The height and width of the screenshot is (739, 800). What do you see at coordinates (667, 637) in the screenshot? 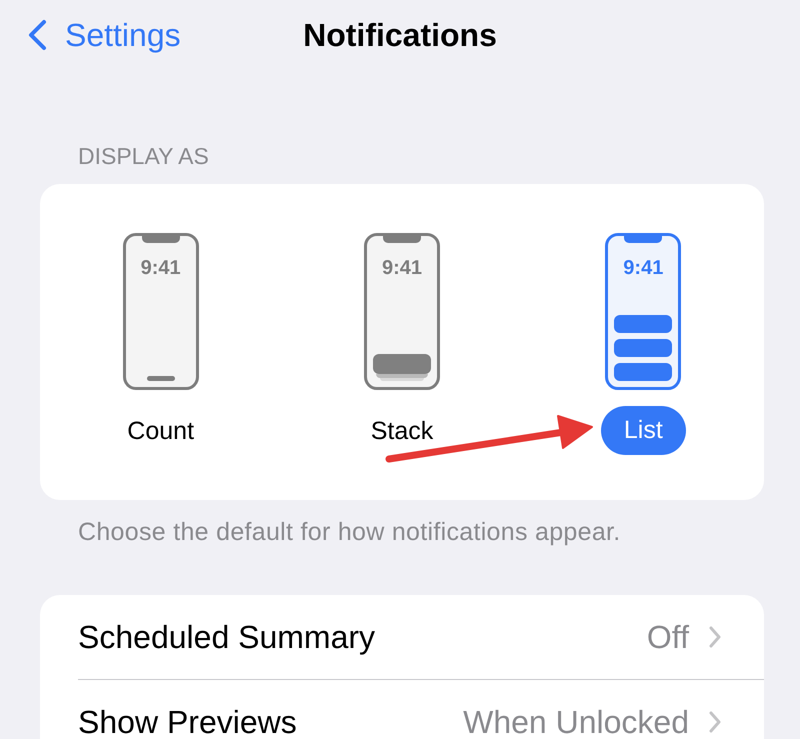
I see `setting-value: Off` at bounding box center [667, 637].